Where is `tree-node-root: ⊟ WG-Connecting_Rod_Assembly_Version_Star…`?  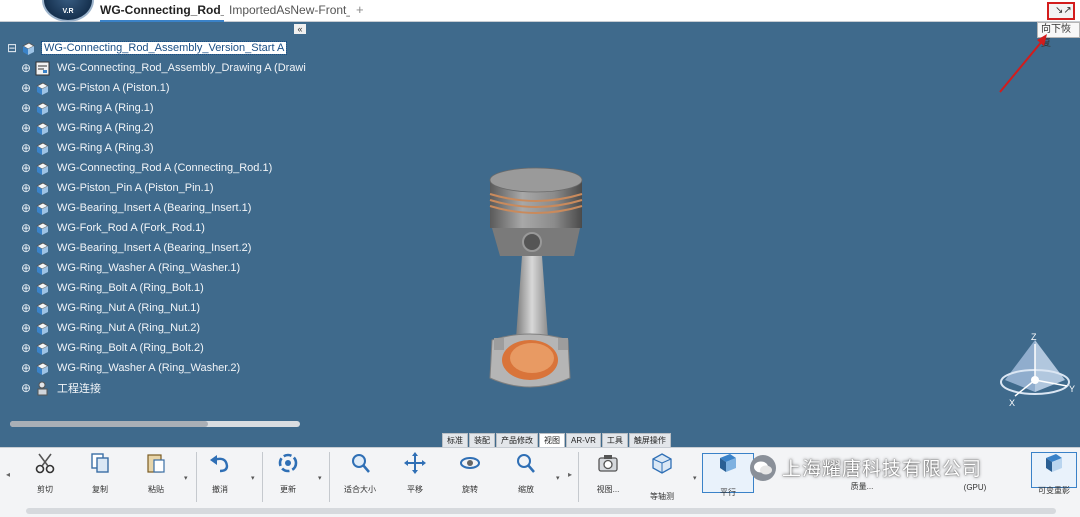 tree-node-root: ⊟ WG-Connecting_Rod_Assembly_Version_Star… is located at coordinates (153, 48).